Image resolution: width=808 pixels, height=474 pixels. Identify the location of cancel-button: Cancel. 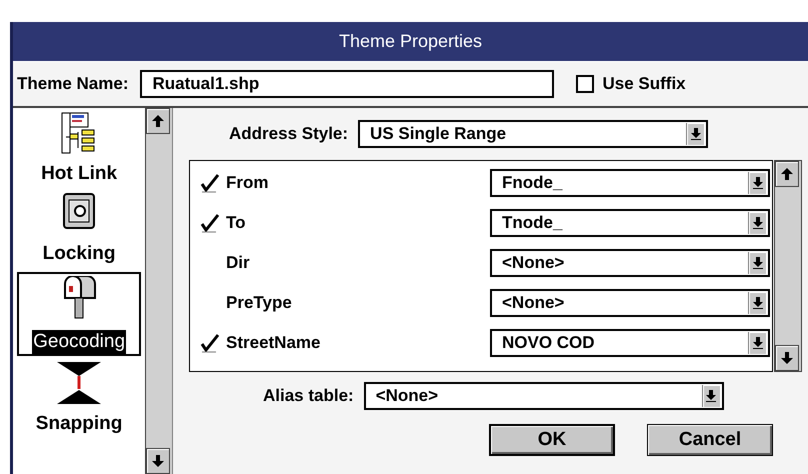
(710, 440).